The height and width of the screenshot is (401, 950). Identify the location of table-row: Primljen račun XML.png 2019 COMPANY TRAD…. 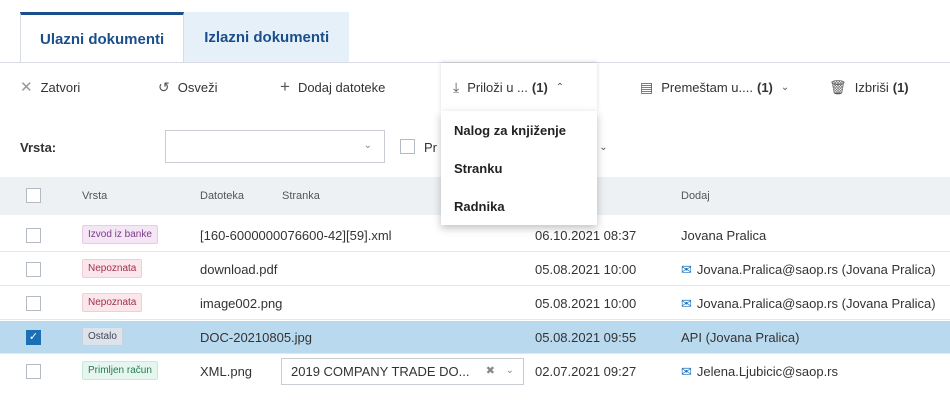
(475, 371).